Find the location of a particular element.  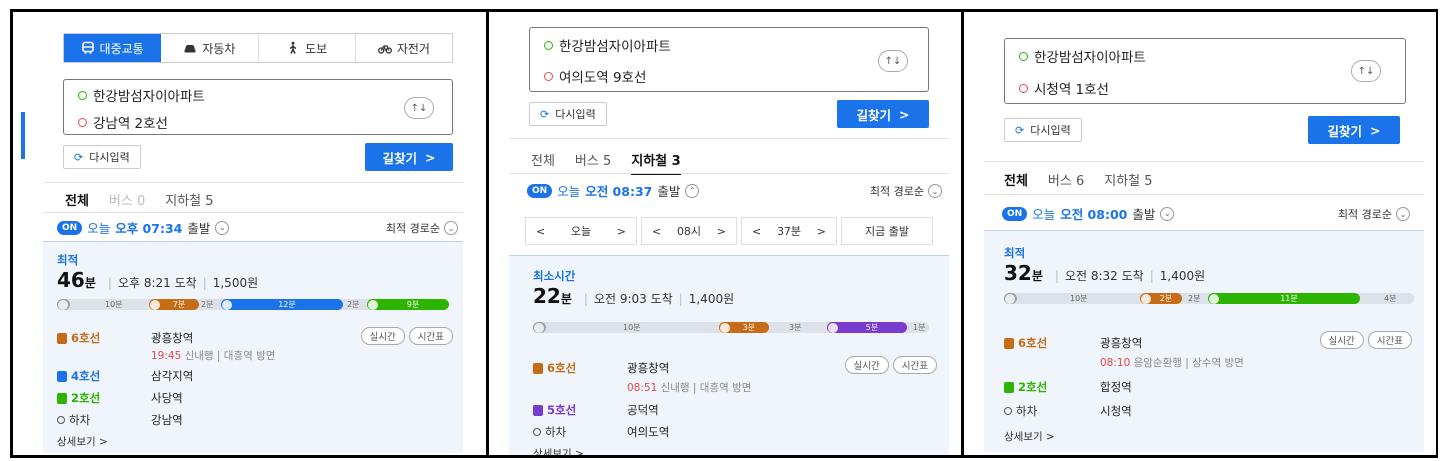

mode-tab-bike: 자전거 is located at coordinates (404, 48).